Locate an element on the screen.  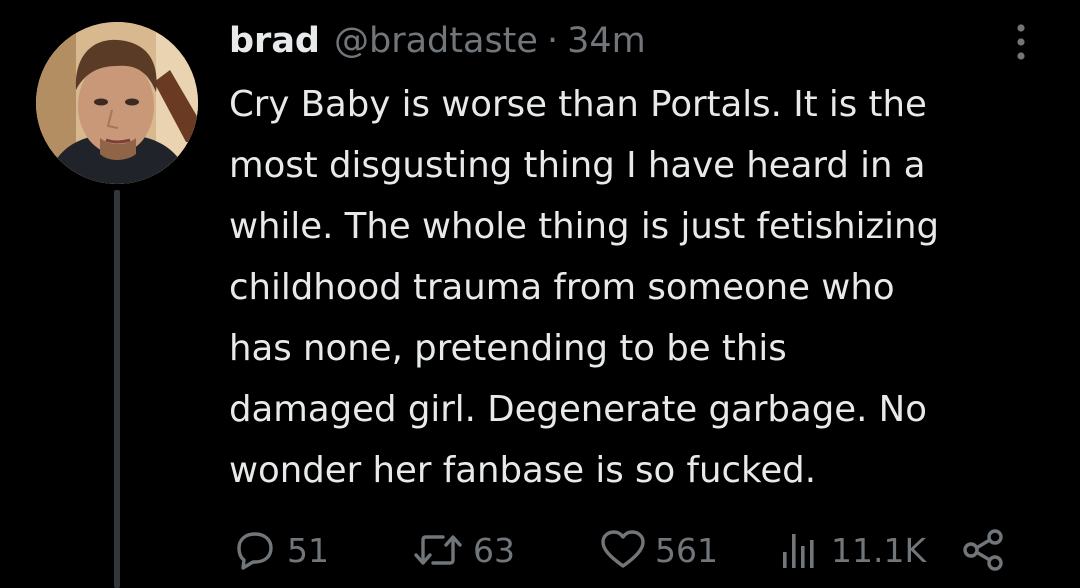
avatar is located at coordinates (117, 103).